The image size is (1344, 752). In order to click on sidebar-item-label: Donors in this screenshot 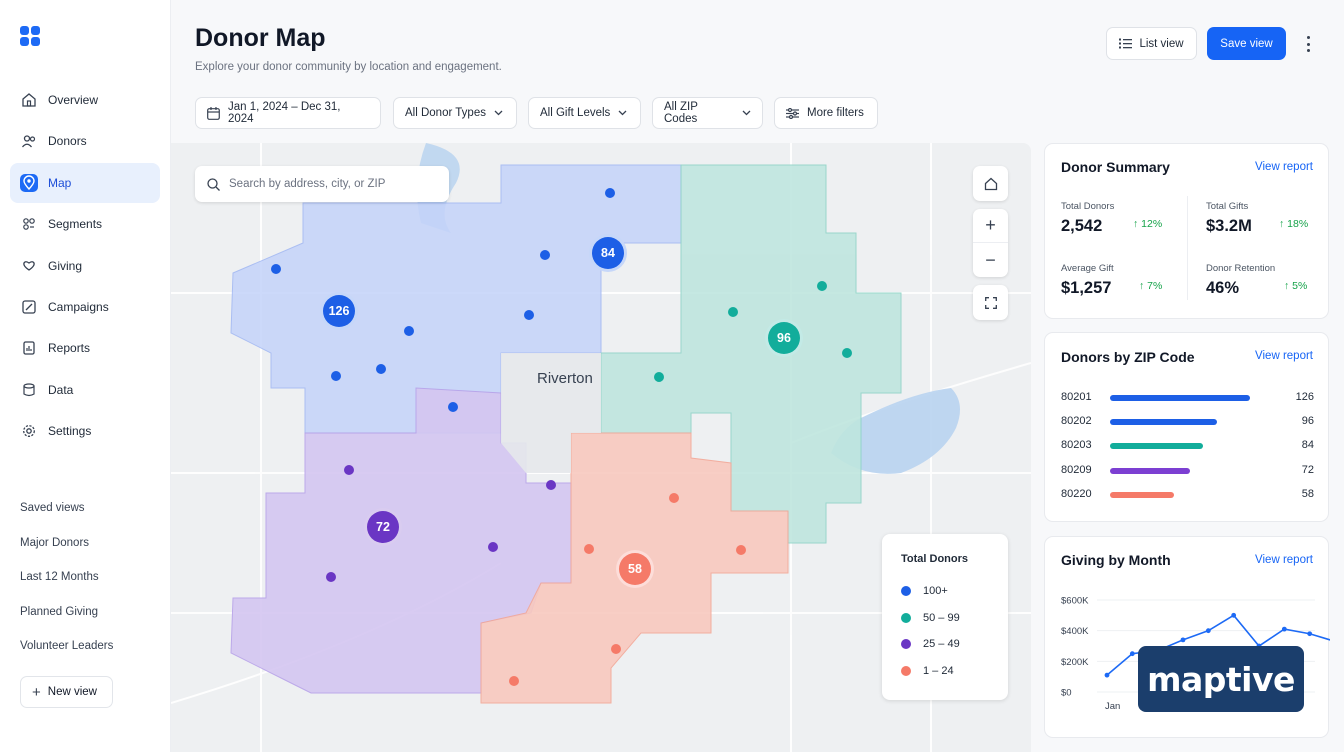, I will do `click(67, 141)`.